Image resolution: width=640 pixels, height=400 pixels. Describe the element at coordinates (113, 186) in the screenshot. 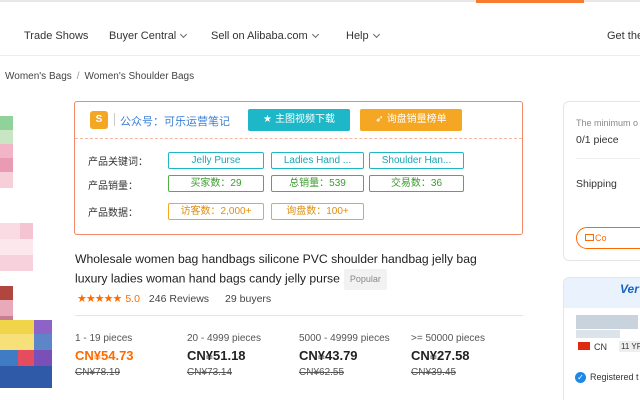

I see `sales-label: 产品销量：` at that location.